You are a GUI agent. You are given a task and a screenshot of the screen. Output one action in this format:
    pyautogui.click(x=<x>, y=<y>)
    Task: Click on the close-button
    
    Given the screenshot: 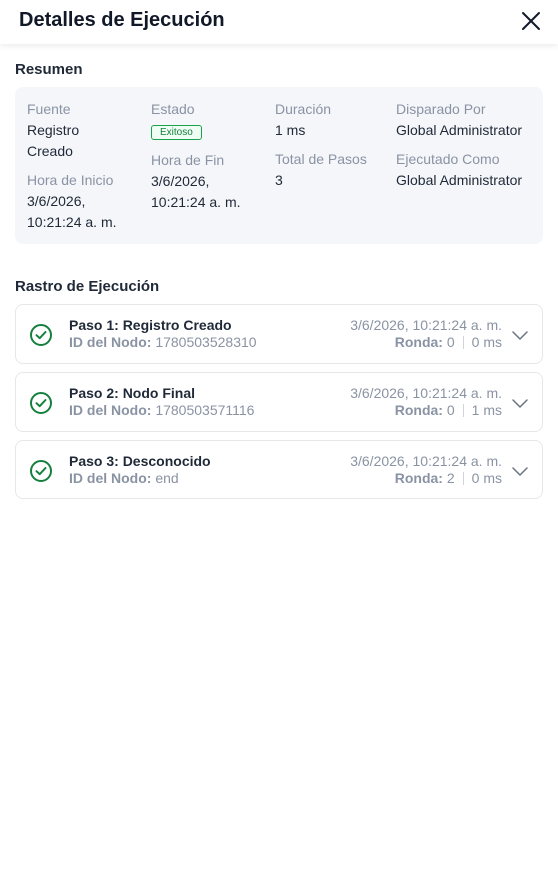 What is the action you would take?
    pyautogui.click(x=531, y=22)
    